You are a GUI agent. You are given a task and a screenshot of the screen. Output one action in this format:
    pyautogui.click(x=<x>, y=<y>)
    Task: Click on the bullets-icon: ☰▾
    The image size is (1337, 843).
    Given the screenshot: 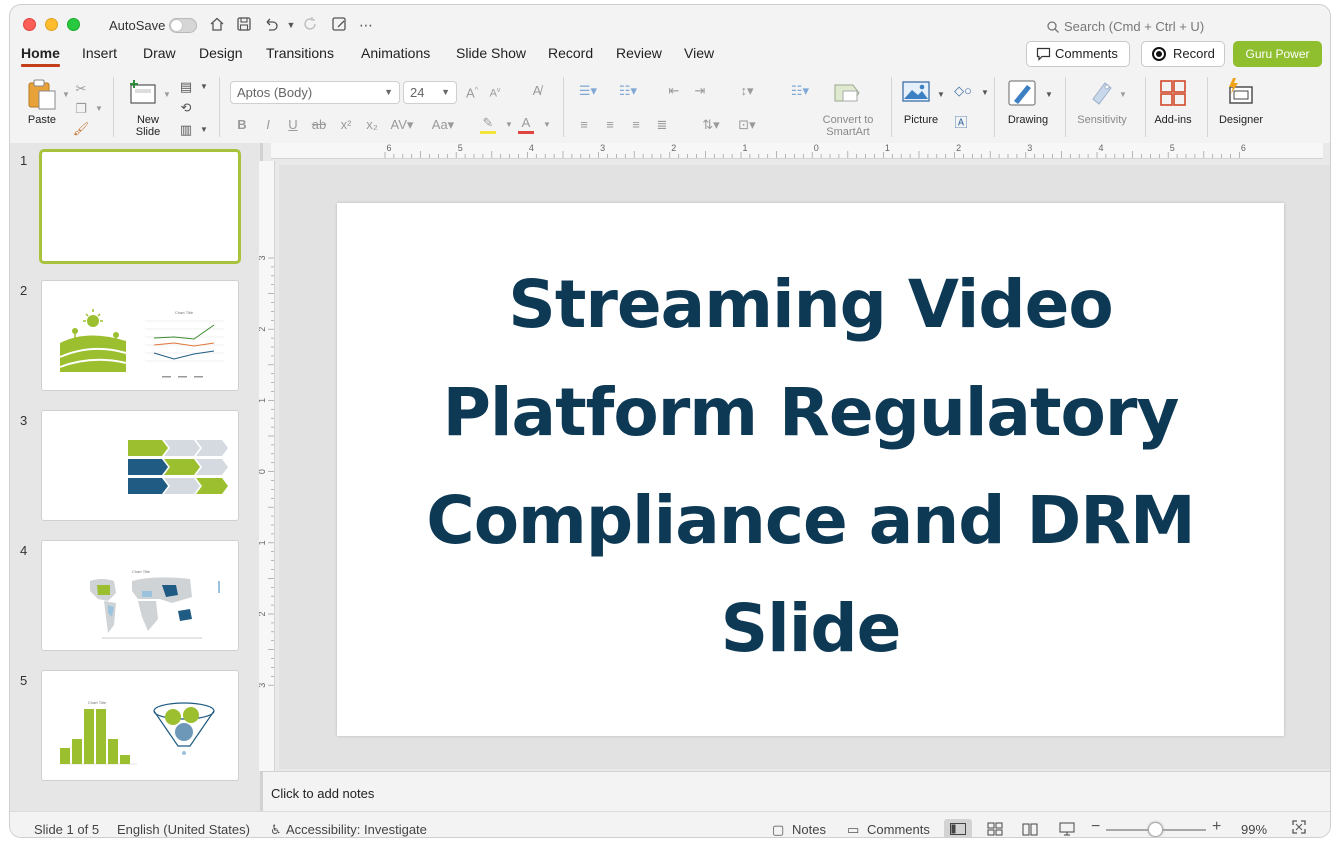 What is the action you would take?
    pyautogui.click(x=588, y=91)
    